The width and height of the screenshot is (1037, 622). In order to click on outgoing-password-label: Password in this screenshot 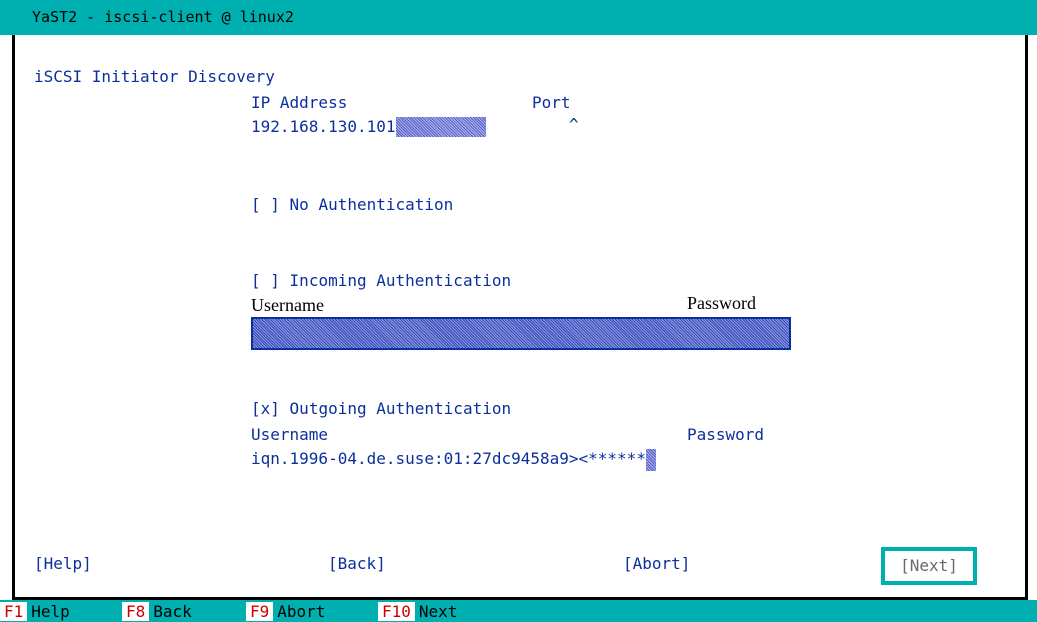, I will do `click(726, 434)`.